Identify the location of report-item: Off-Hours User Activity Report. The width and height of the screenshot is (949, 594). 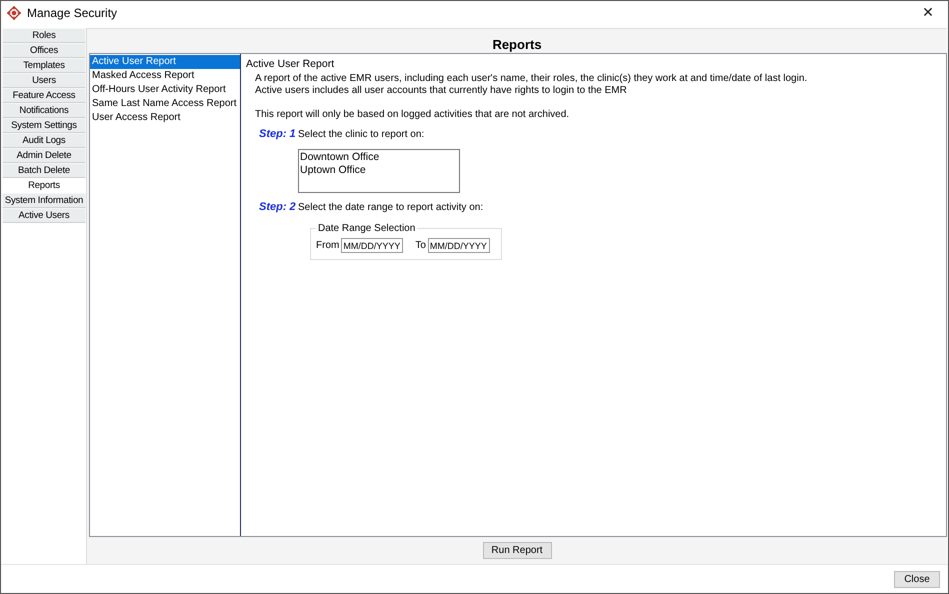
(165, 90).